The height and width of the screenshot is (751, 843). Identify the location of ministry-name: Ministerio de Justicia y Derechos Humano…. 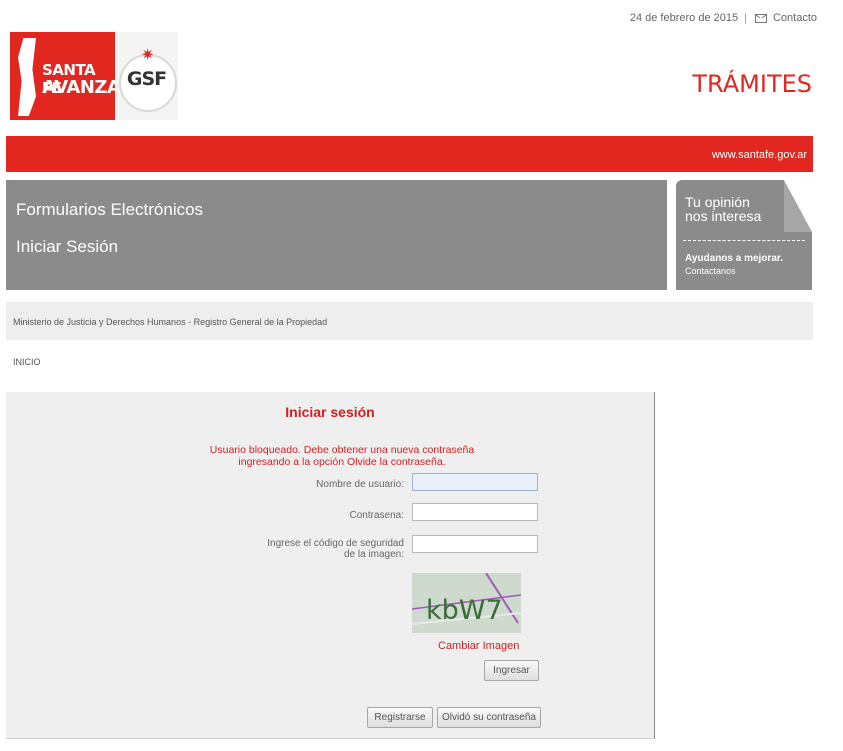
(170, 322).